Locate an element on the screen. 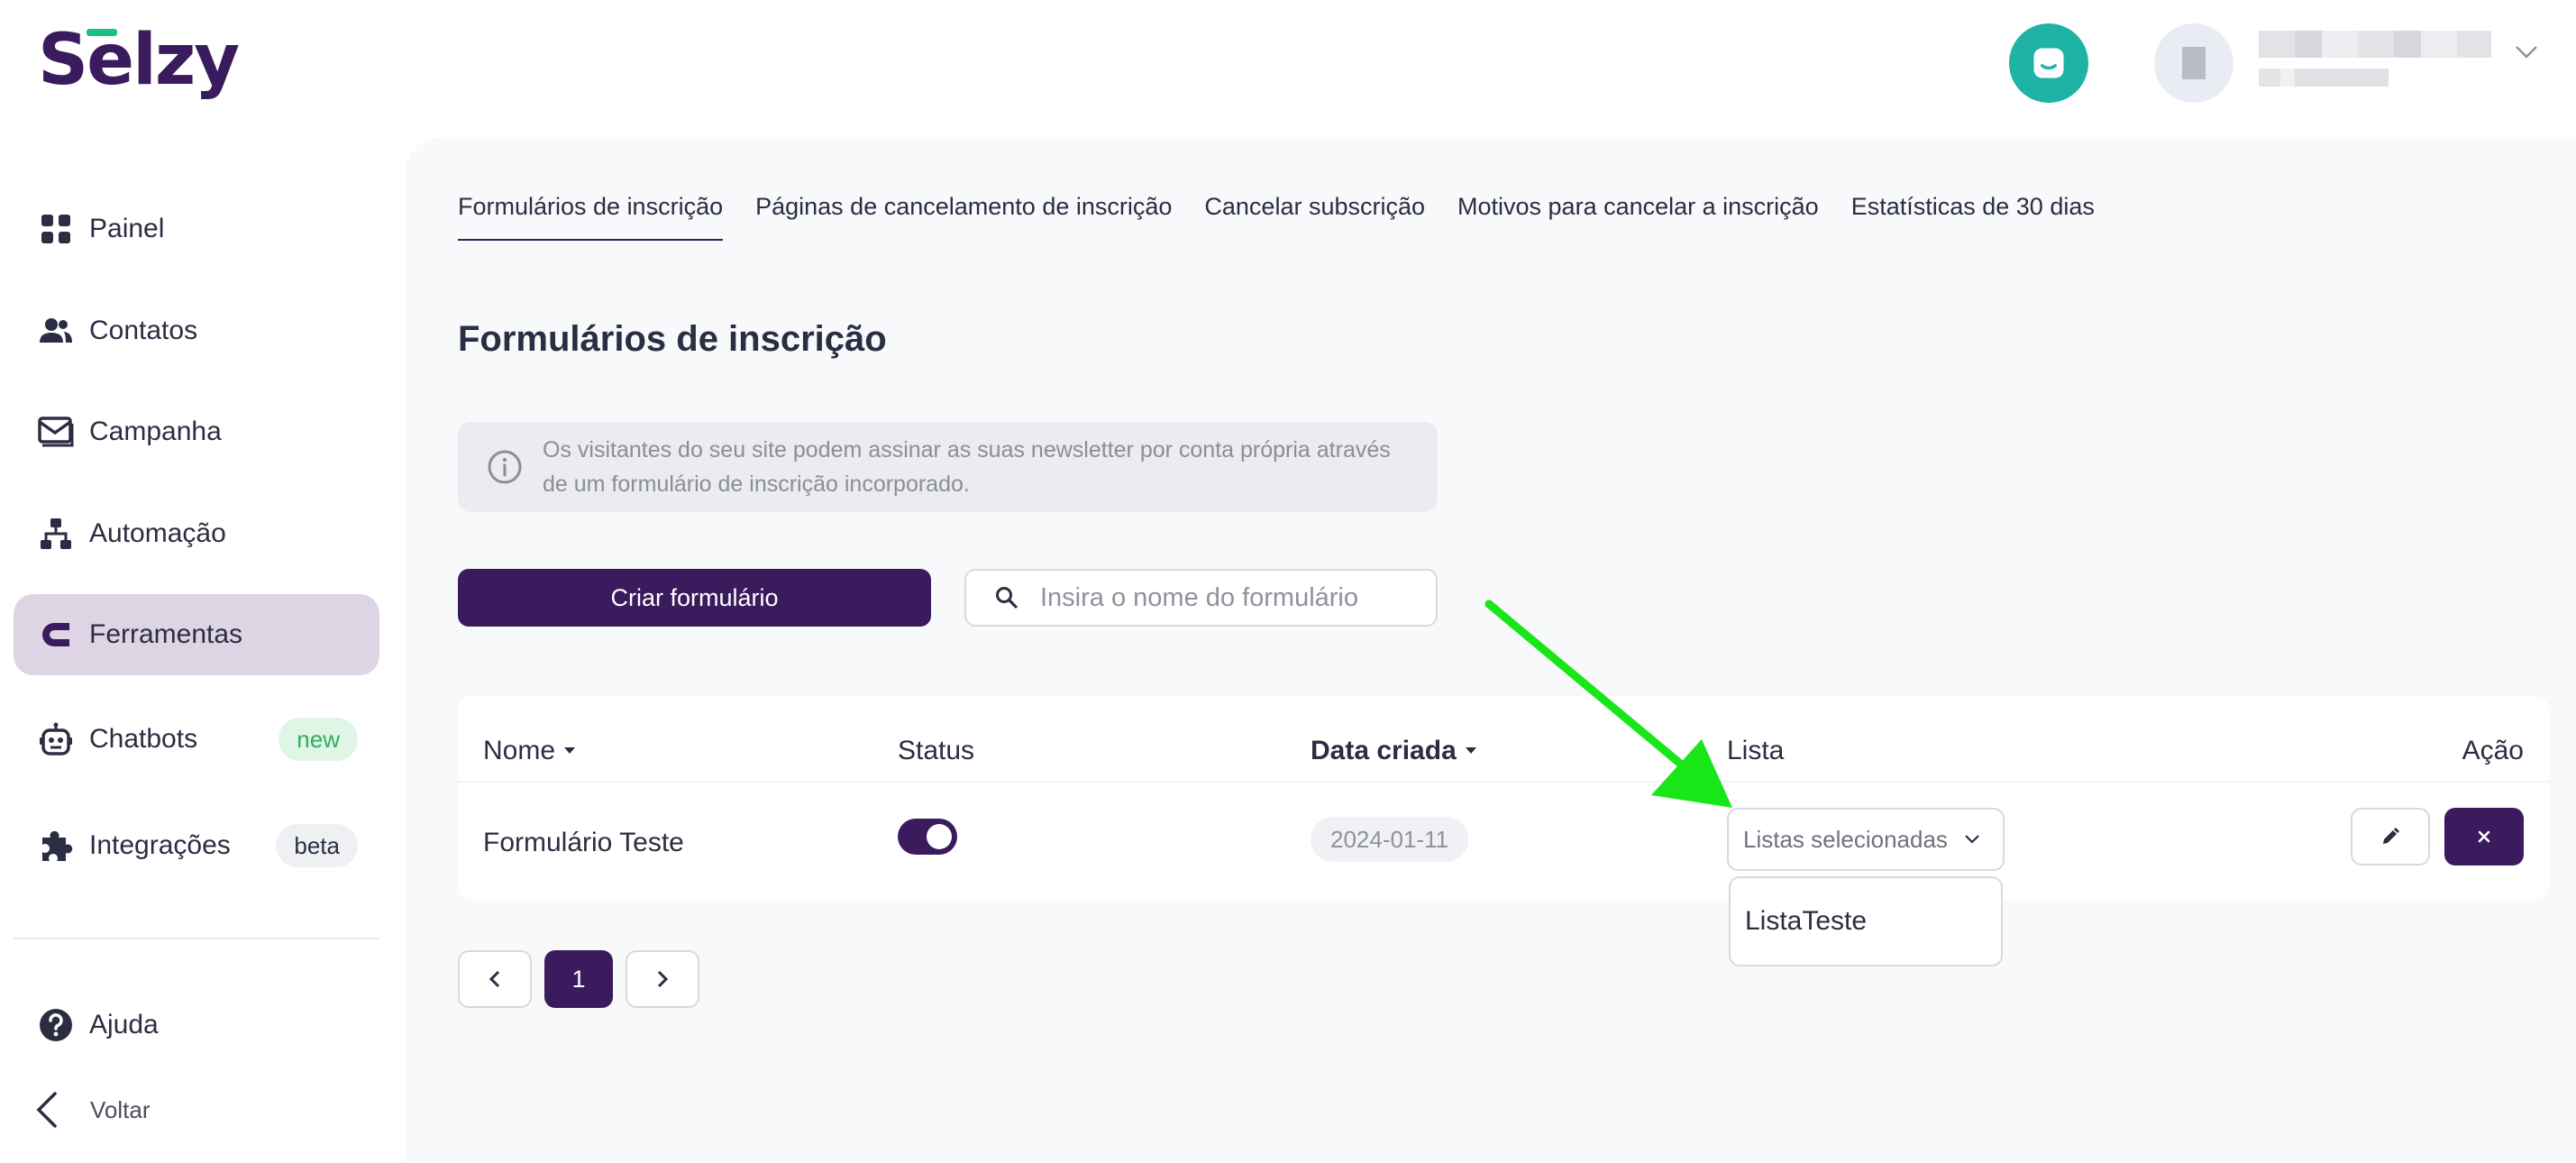 Image resolution: width=2576 pixels, height=1163 pixels. column-header-status: Status is located at coordinates (937, 750).